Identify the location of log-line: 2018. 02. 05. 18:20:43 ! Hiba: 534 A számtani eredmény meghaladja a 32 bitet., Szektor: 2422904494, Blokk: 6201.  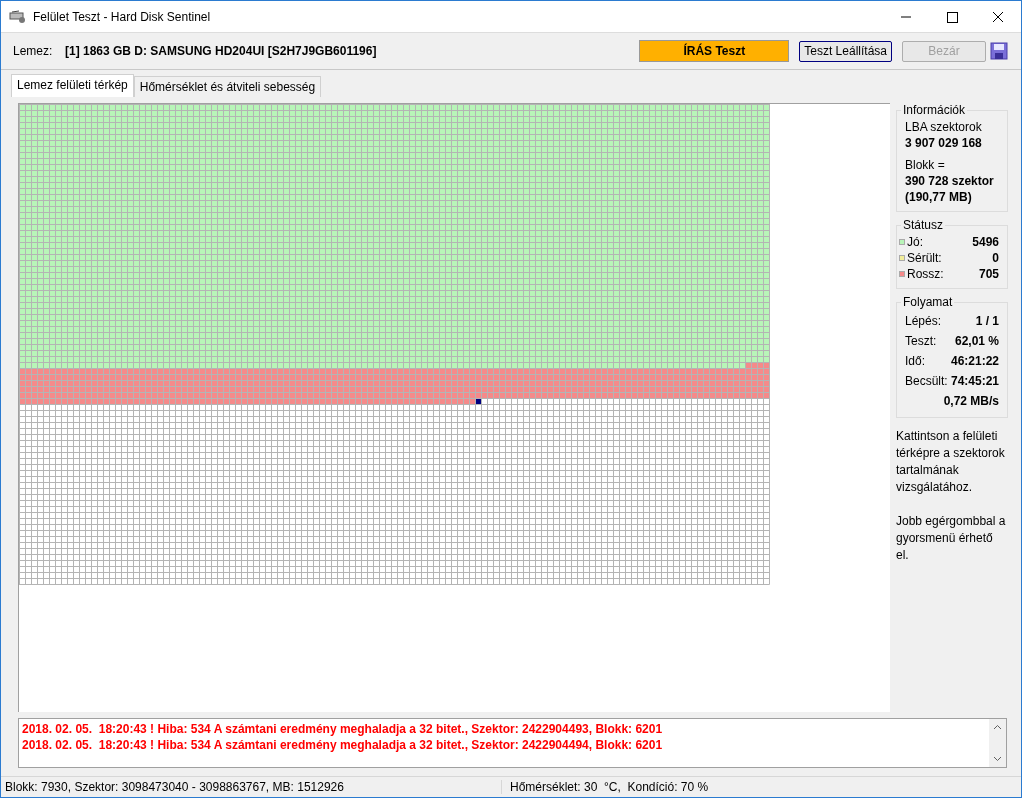
(343, 745).